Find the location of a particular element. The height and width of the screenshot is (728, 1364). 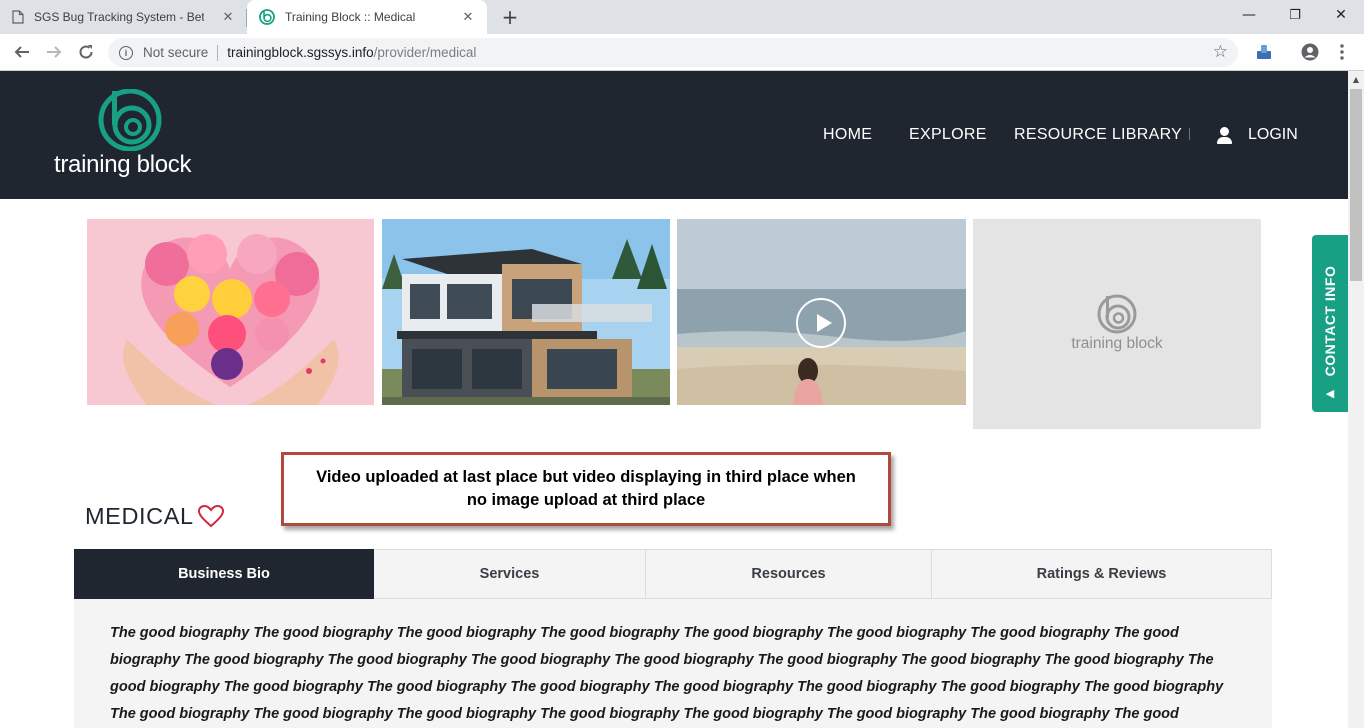

bookmark-star-icon: ☆ is located at coordinates (1220, 52).